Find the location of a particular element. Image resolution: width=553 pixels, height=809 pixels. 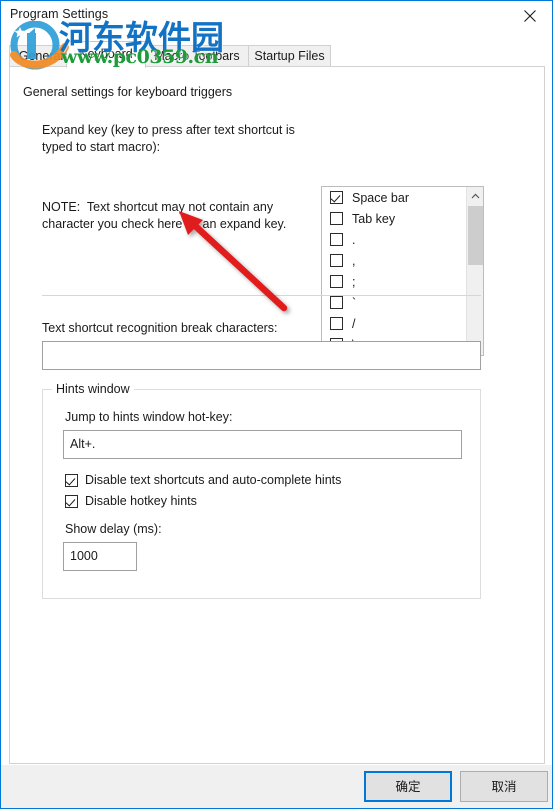

list-item: Space bar is located at coordinates (402, 197).